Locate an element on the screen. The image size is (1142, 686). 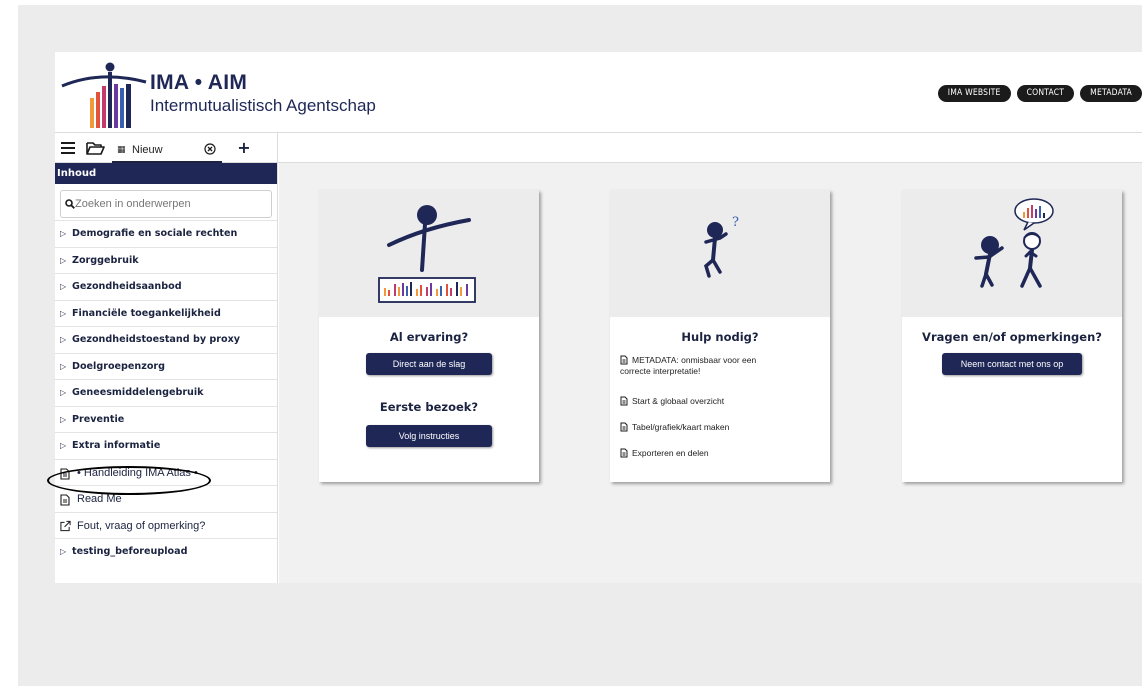
hamburger-menu-icon is located at coordinates (68, 148).